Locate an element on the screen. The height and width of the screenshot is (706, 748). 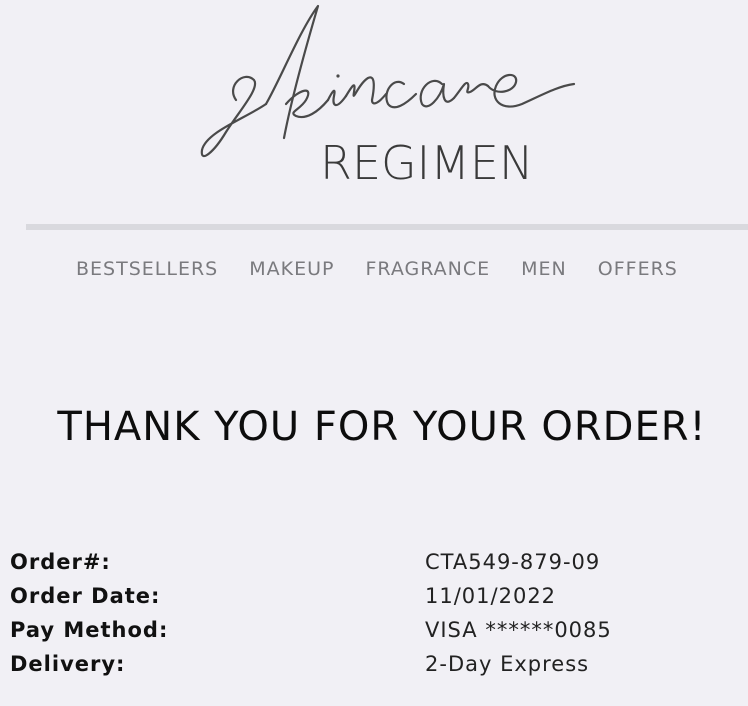
order-number-value: CTA549-879-09 is located at coordinates (513, 562).